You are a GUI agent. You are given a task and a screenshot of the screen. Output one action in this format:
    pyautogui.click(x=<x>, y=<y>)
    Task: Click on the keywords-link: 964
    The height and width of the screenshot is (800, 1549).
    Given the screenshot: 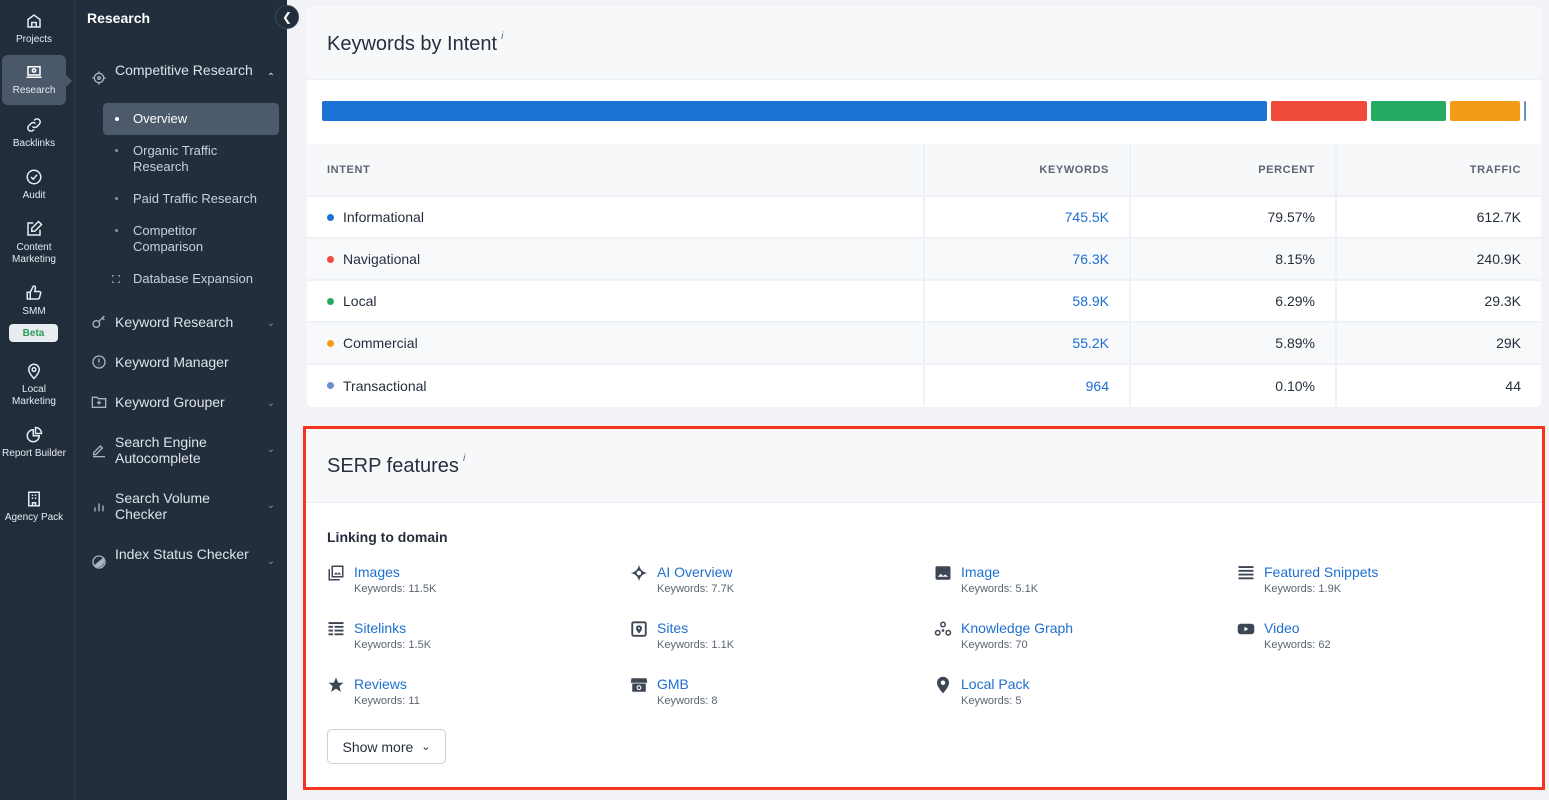 What is the action you would take?
    pyautogui.click(x=1097, y=386)
    